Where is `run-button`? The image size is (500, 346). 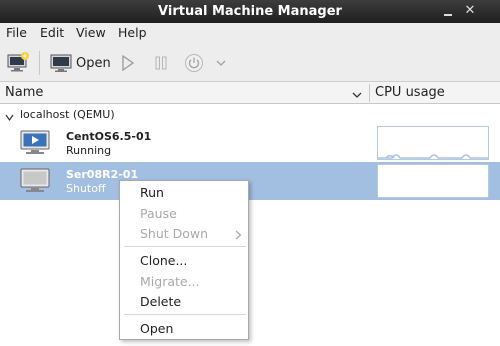 run-button is located at coordinates (128, 64).